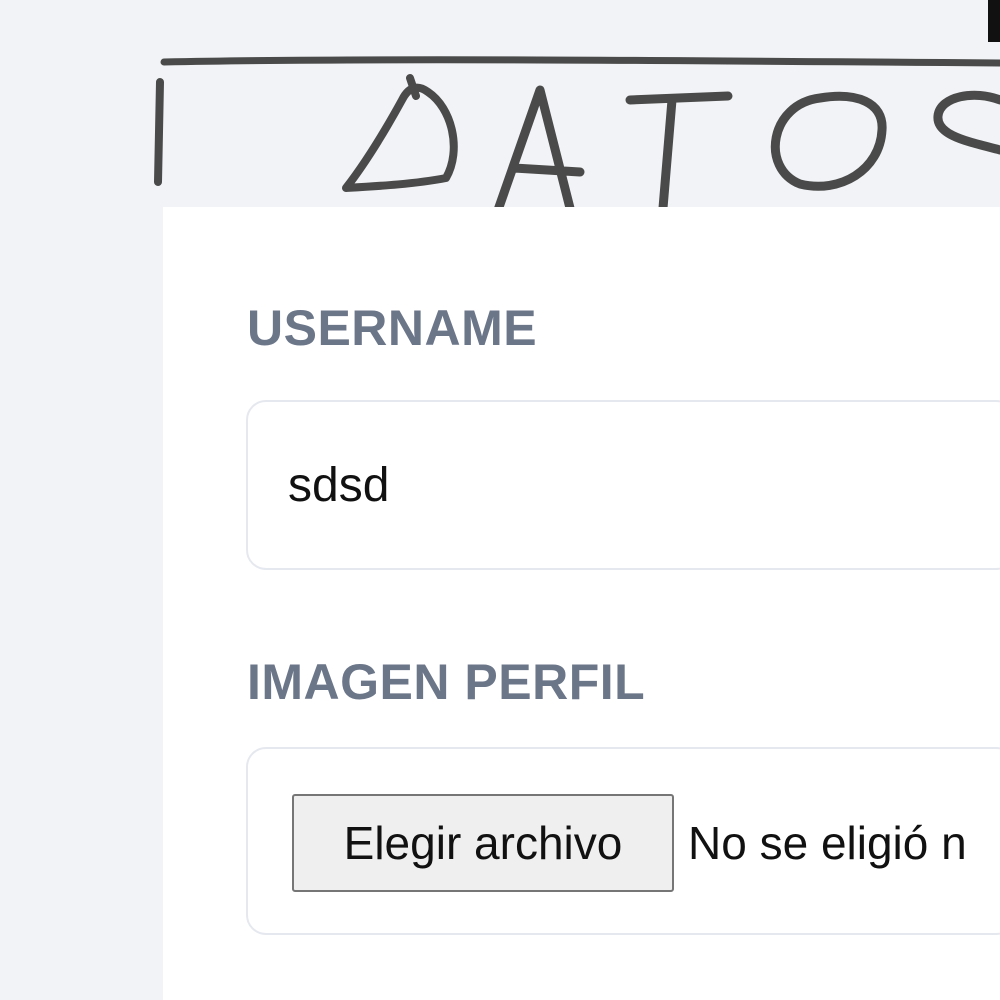 This screenshot has height=1000, width=1000. What do you see at coordinates (644, 485) in the screenshot?
I see `username-input` at bounding box center [644, 485].